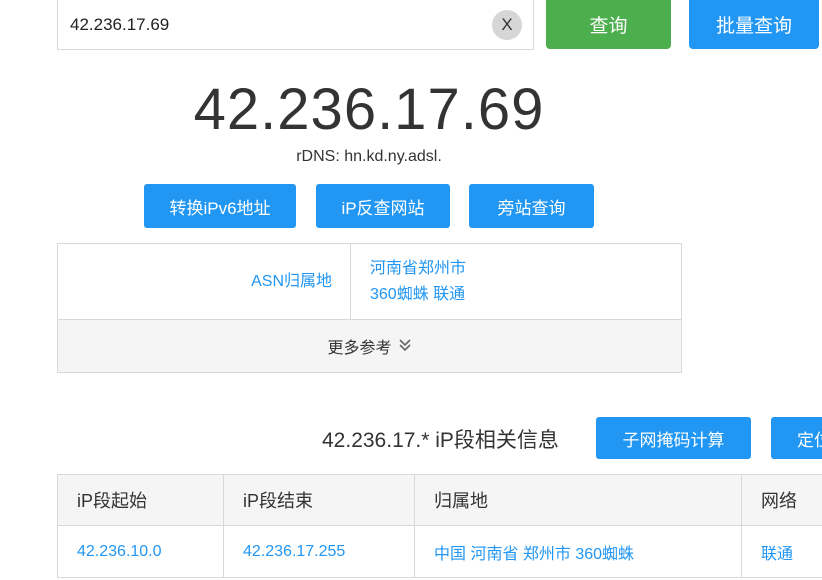 Image resolution: width=822 pixels, height=580 pixels. What do you see at coordinates (319, 500) in the screenshot?
I see `header-end: iP段结束` at bounding box center [319, 500].